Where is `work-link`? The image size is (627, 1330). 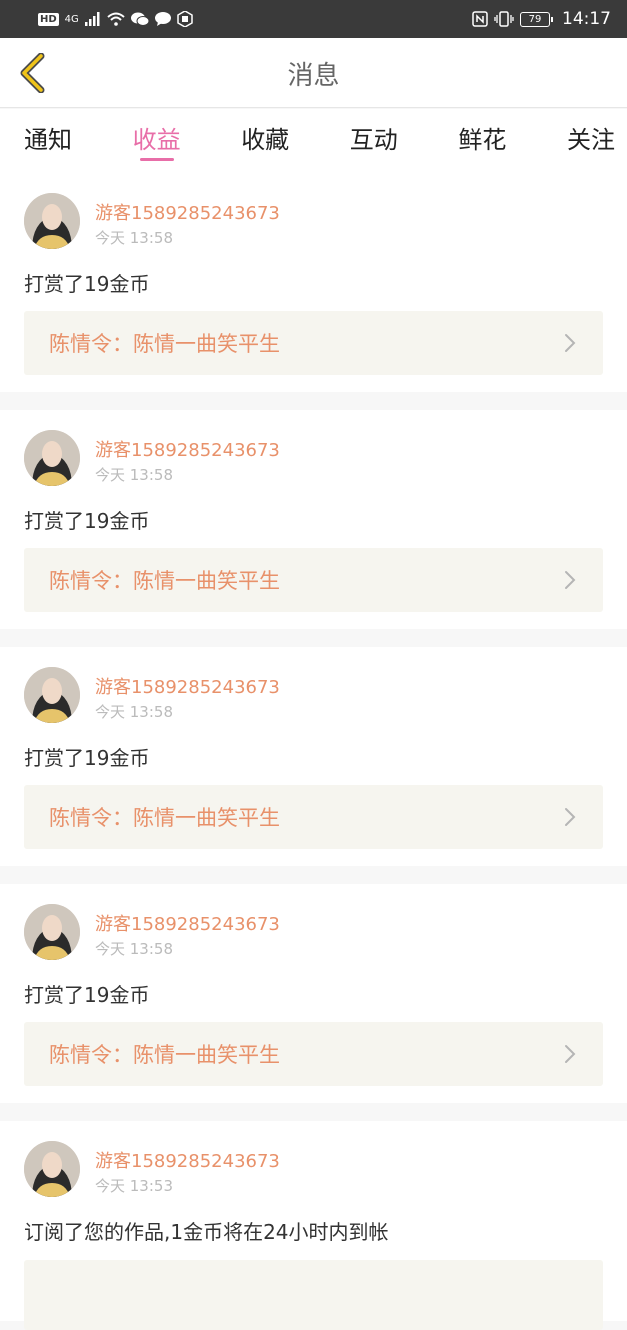 work-link is located at coordinates (313, 1295).